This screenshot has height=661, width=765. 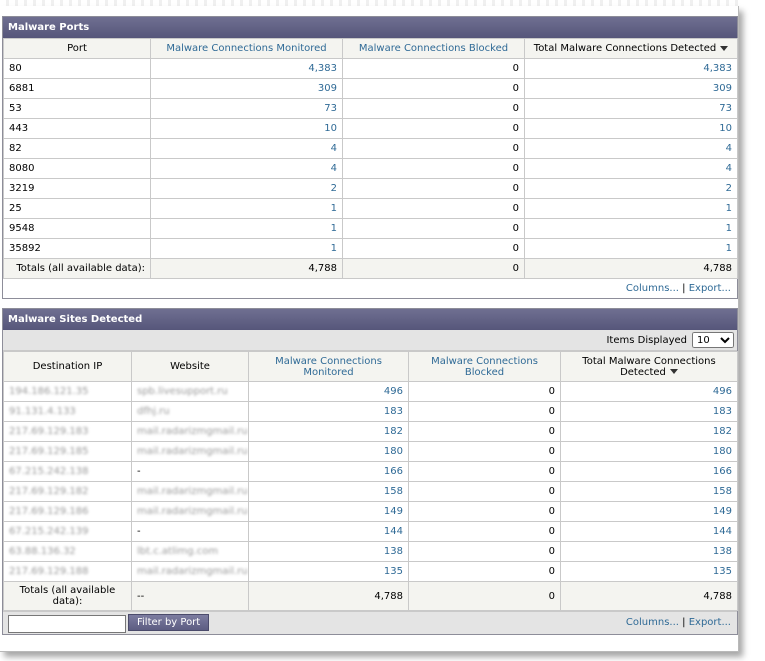 I want to click on port-cell: 35892, so click(x=77, y=248).